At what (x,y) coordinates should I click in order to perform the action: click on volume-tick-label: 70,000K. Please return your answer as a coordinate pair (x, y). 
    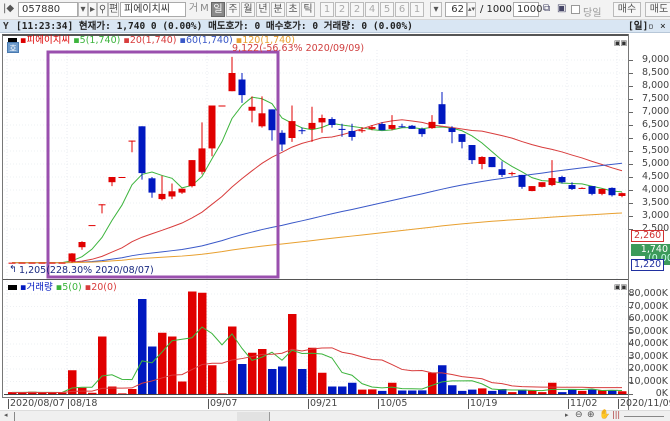
    Looking at the image, I should click on (648, 306).